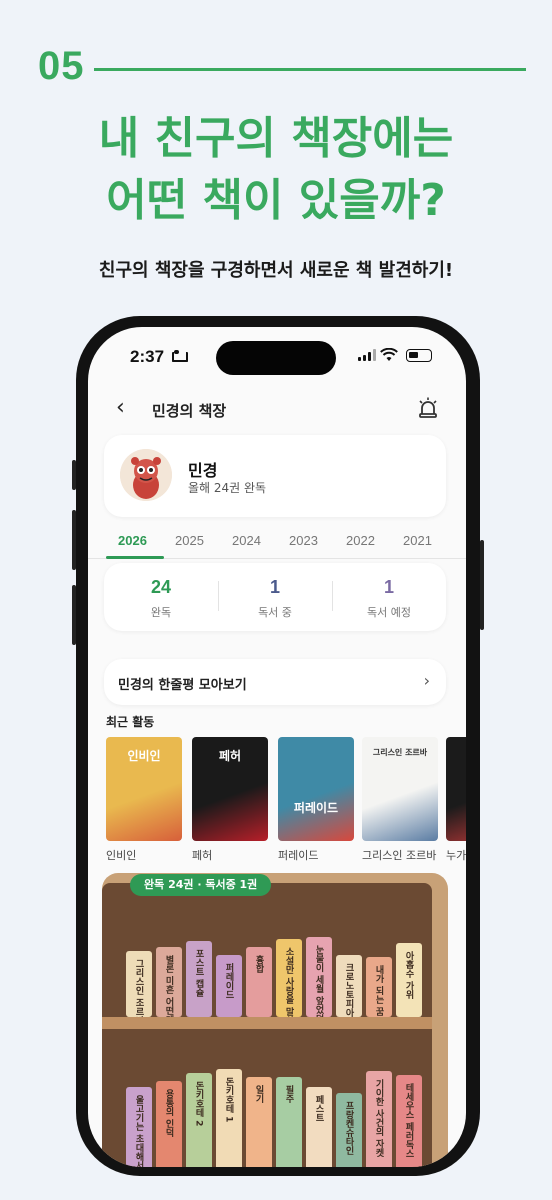  Describe the element at coordinates (259, 1122) in the screenshot. I see `shelf-book-spine: 일기` at that location.